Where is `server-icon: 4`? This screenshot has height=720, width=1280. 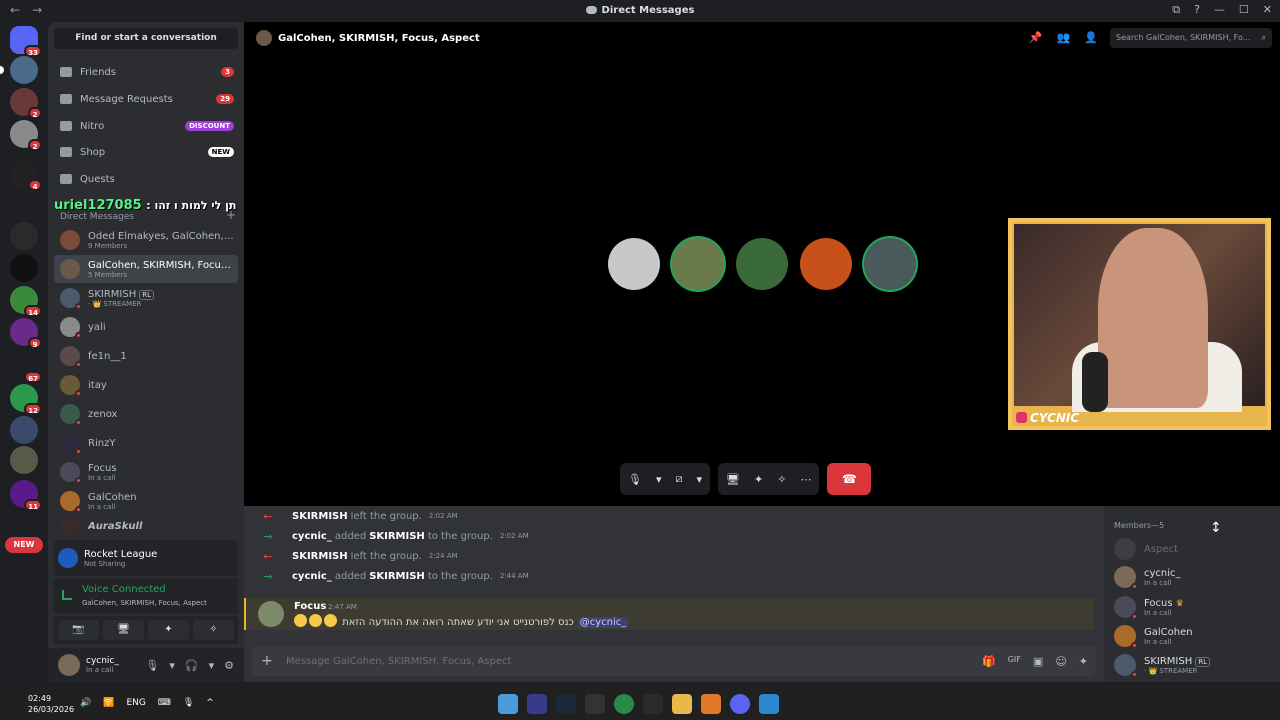
server-icon: 4 is located at coordinates (26, 175).